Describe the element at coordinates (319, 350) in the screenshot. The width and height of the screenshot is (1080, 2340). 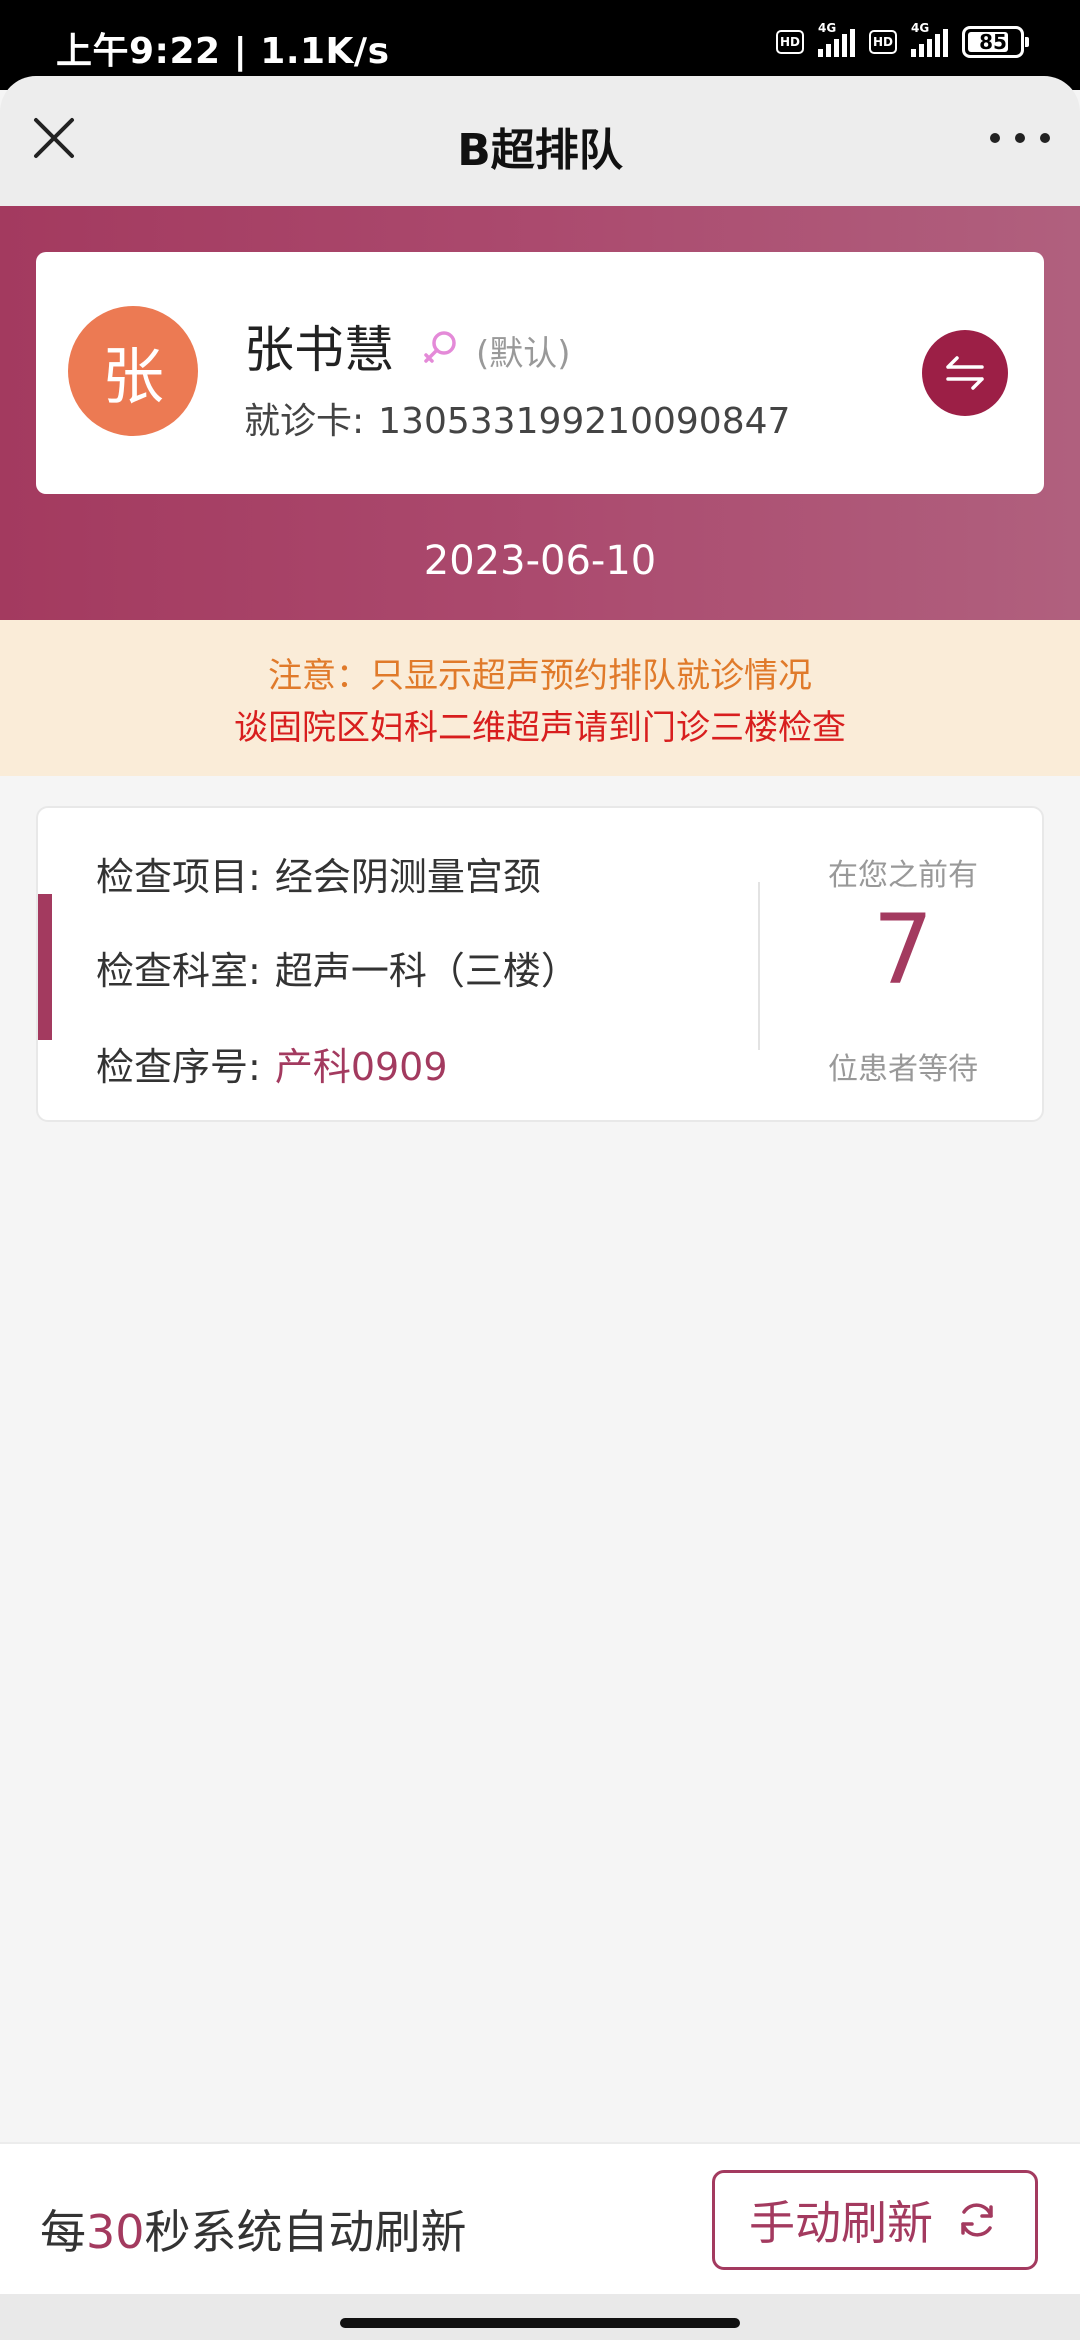
I see `patient-name: 张书慧` at that location.